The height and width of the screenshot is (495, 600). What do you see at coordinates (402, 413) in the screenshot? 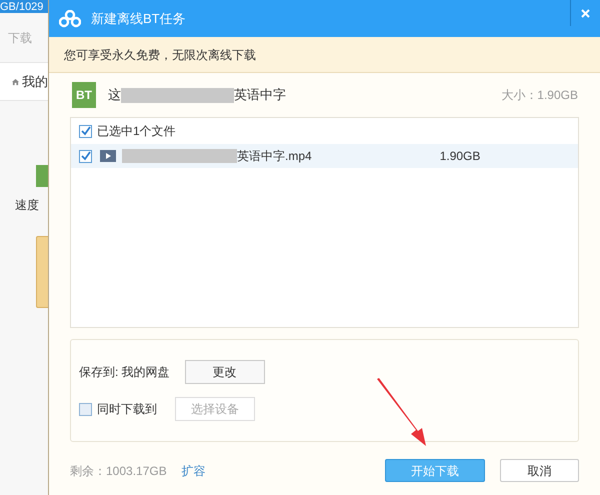
I see `annotation-arrow` at bounding box center [402, 413].